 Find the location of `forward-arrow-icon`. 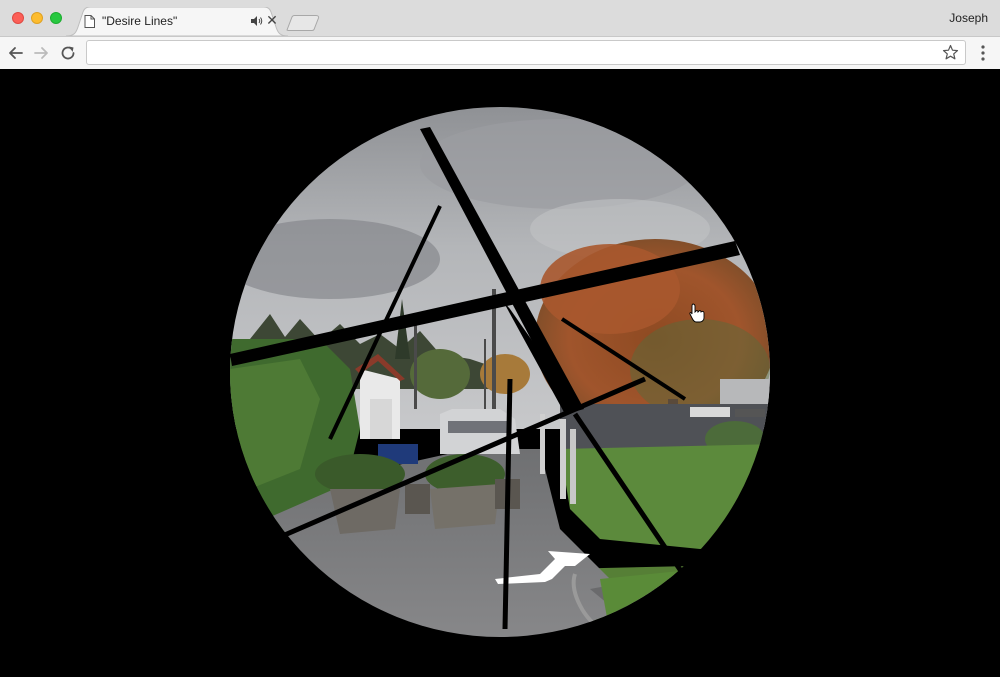

forward-arrow-icon is located at coordinates (41, 53).